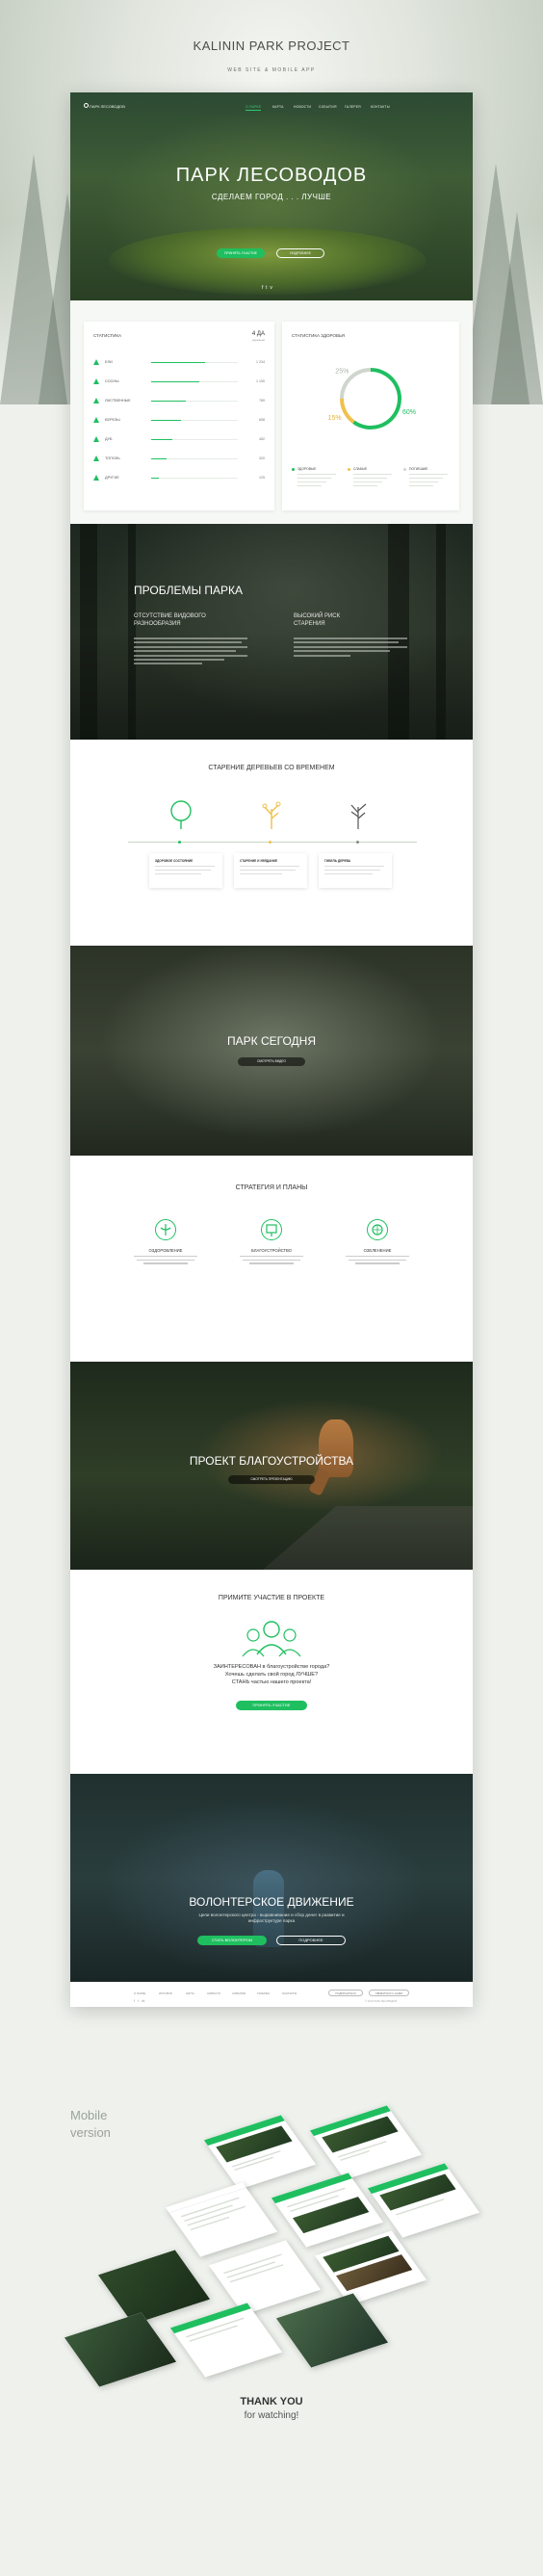 The image size is (543, 2576). I want to click on participate-title: ПРИМИТЕ УЧАСТИЕ В ПРОЕКТЕ, so click(271, 1598).